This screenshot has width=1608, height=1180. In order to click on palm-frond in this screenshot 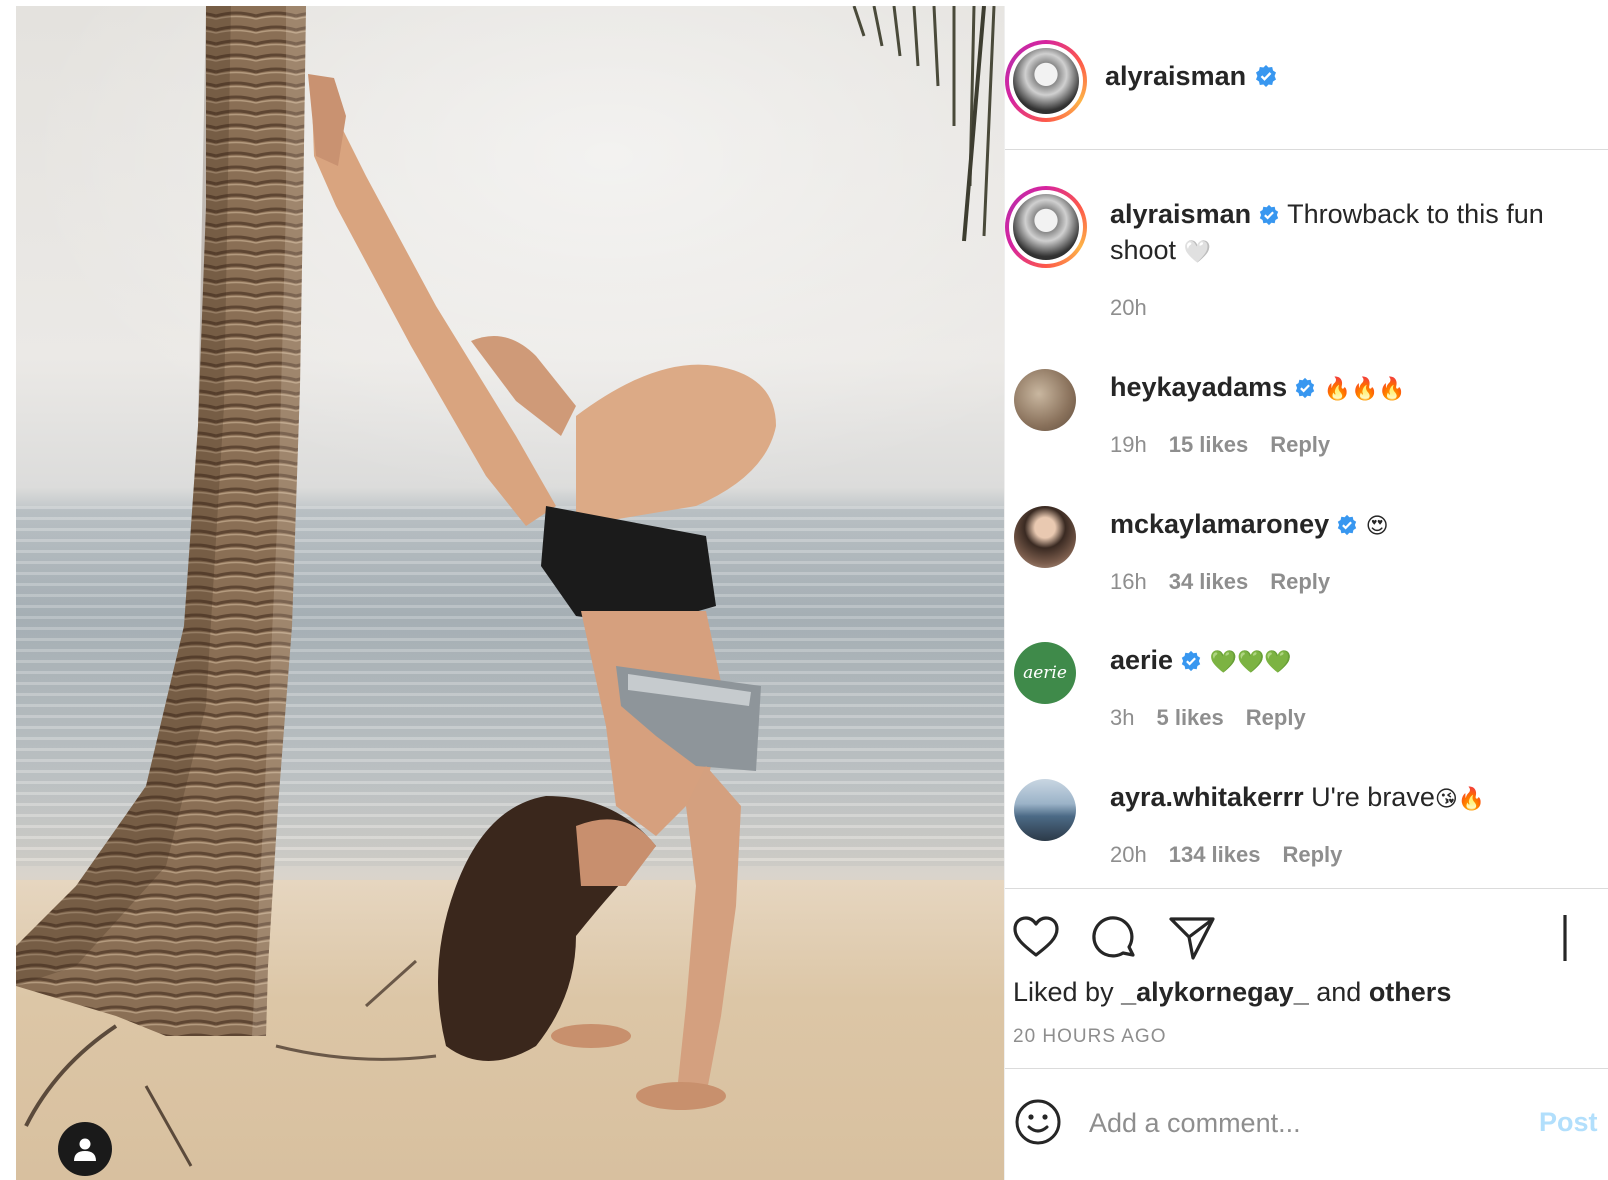, I will do `click(924, 124)`.